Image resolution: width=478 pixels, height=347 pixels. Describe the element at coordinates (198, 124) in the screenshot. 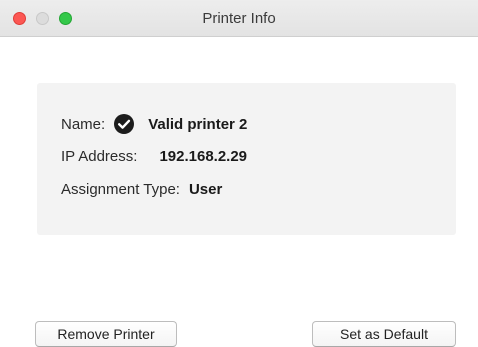

I see `printer-name-value: Valid printer 2` at that location.